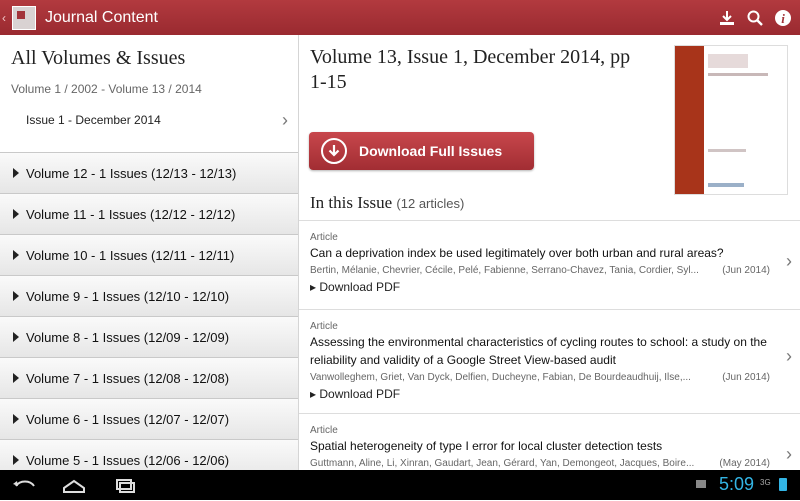 The image size is (800, 501). I want to click on current-issue-item: Issue 1 - December 2014 ›, so click(149, 129).